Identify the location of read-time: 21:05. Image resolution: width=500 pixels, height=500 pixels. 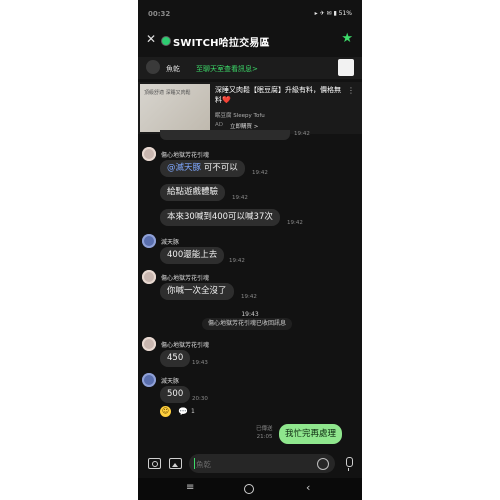
(264, 436).